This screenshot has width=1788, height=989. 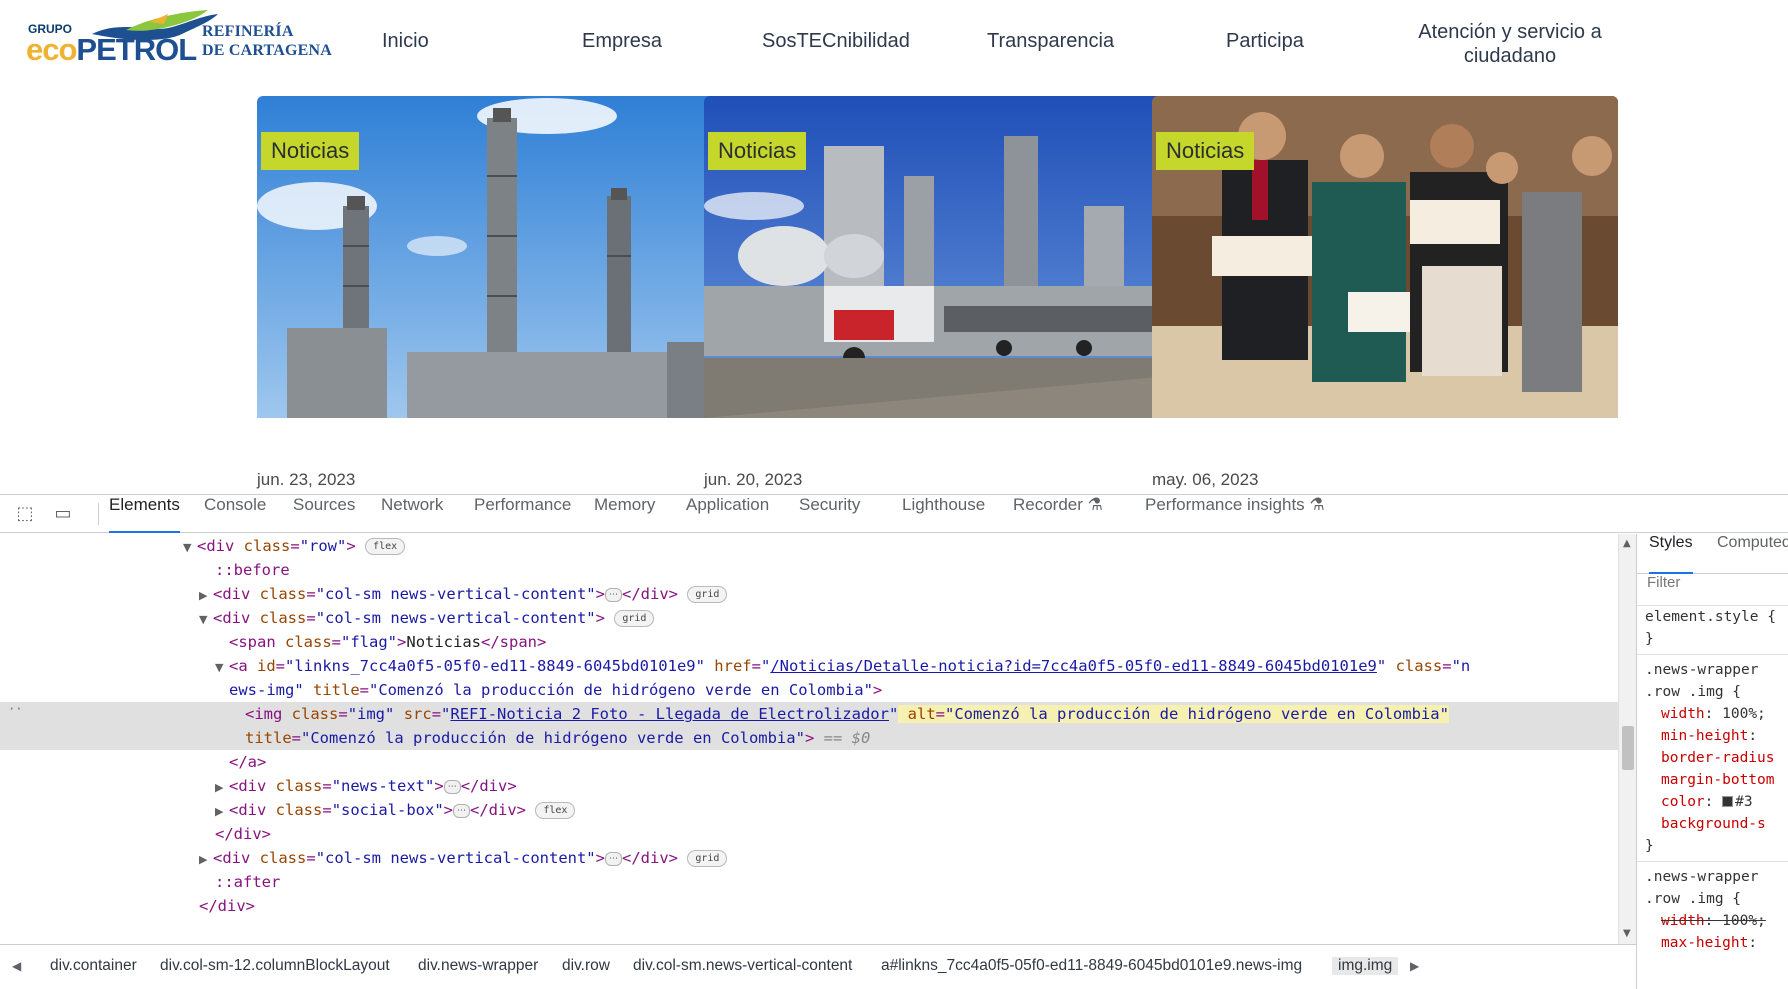 I want to click on rule-close-brace: }, so click(x=1649, y=639).